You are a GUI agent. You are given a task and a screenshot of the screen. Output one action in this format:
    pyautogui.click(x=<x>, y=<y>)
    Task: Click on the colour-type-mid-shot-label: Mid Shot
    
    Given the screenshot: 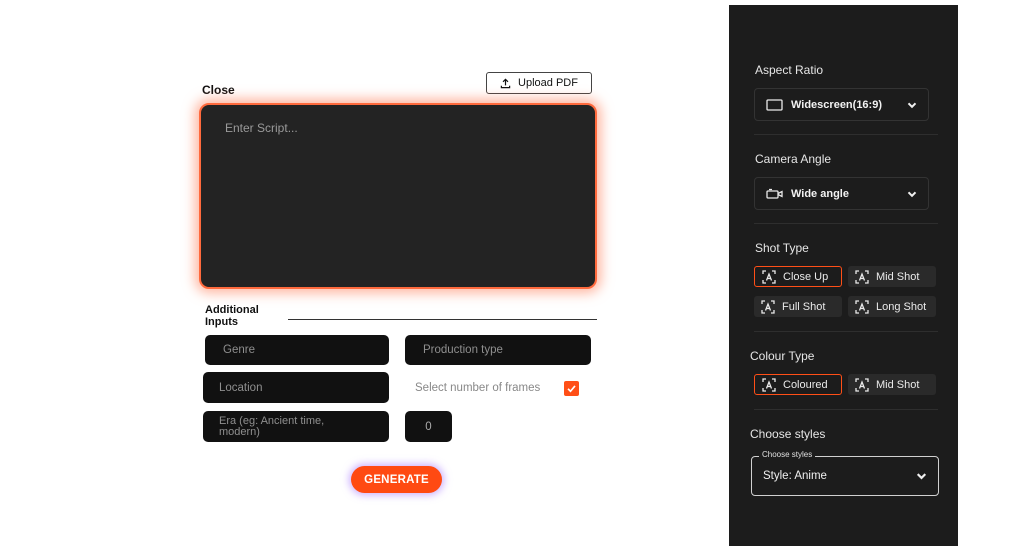 What is the action you would take?
    pyautogui.click(x=898, y=384)
    